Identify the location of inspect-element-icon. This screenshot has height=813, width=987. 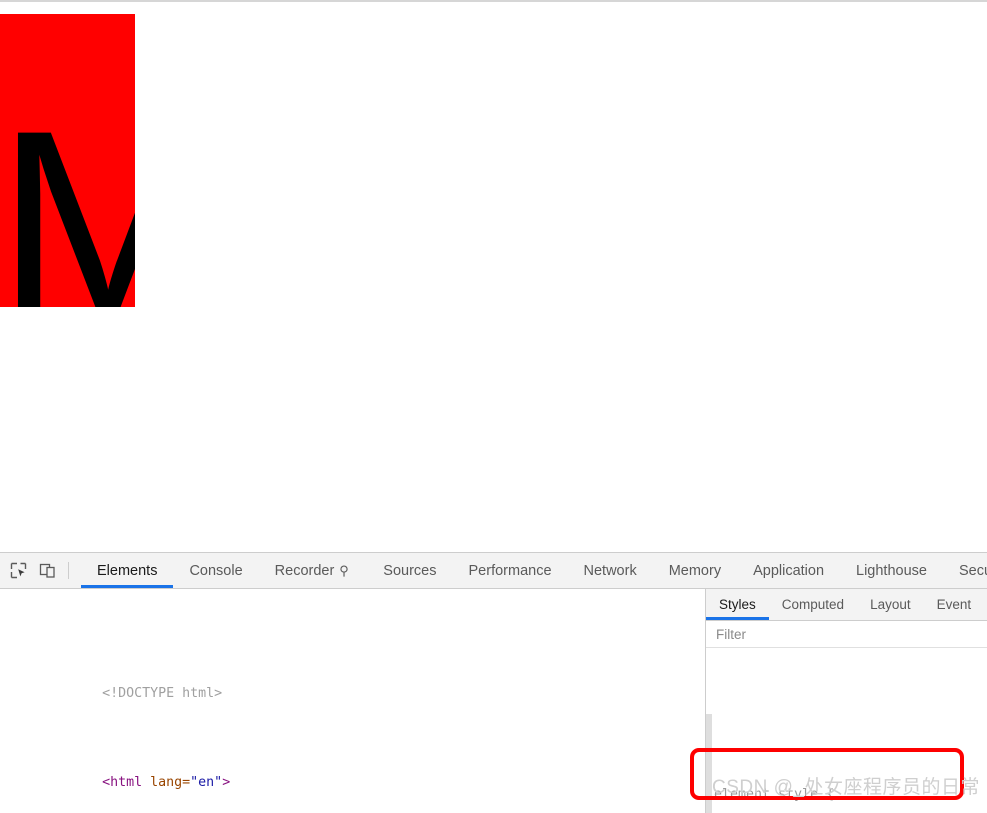
(18, 570).